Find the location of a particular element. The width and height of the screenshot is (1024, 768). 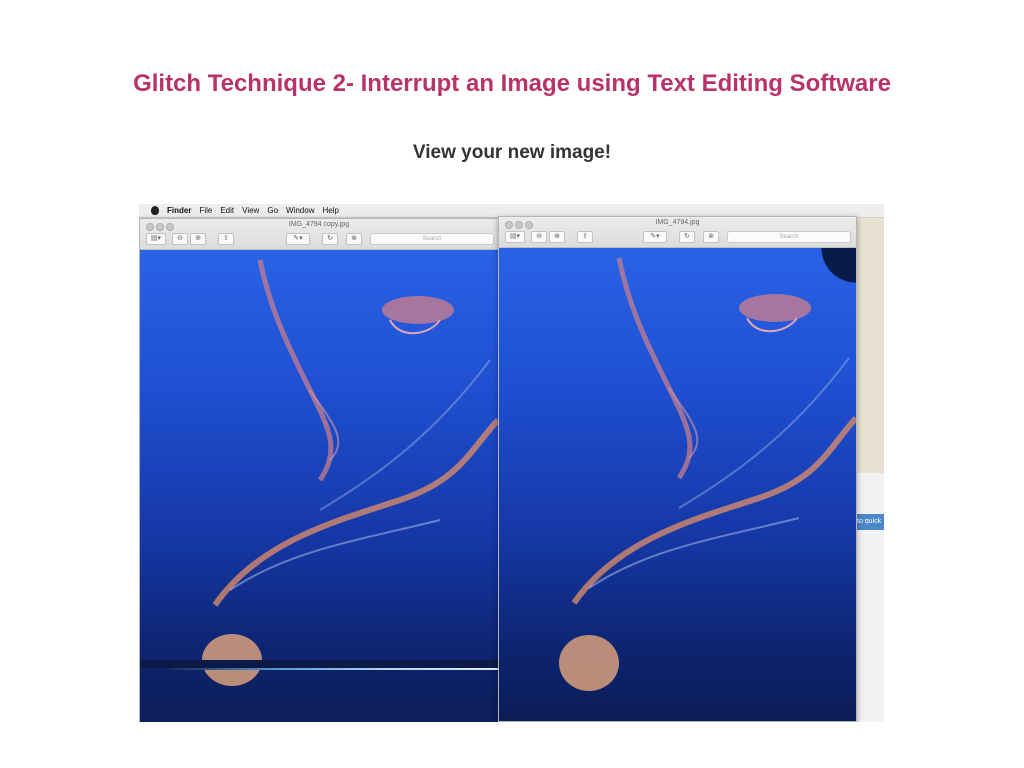

menu-help: Help is located at coordinates (330, 210).